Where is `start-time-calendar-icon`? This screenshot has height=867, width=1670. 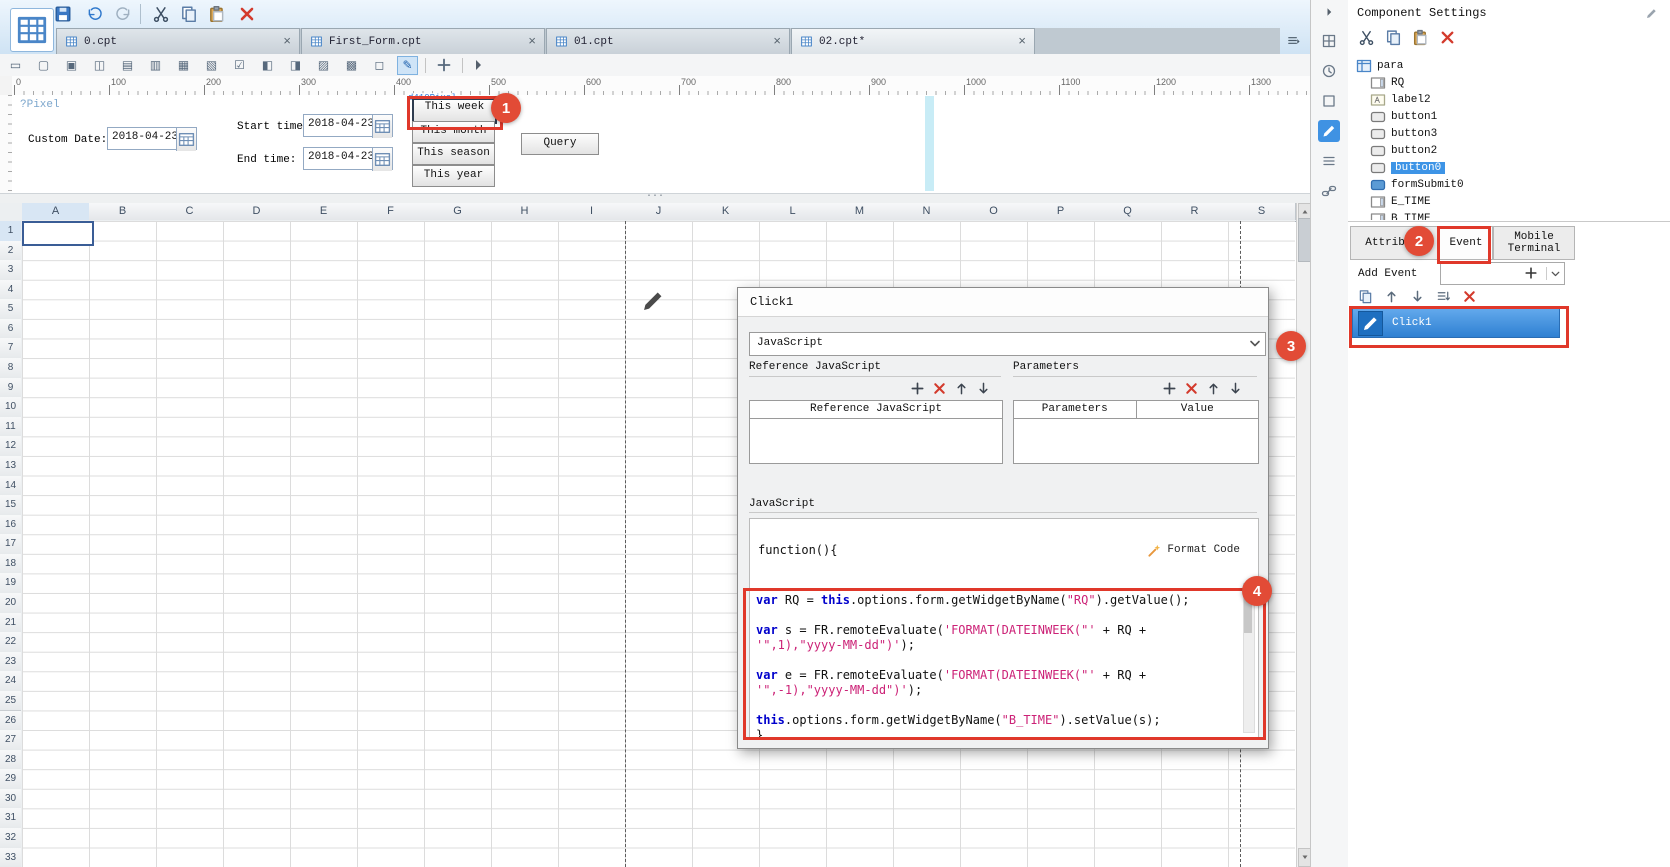
start-time-calendar-icon is located at coordinates (382, 126).